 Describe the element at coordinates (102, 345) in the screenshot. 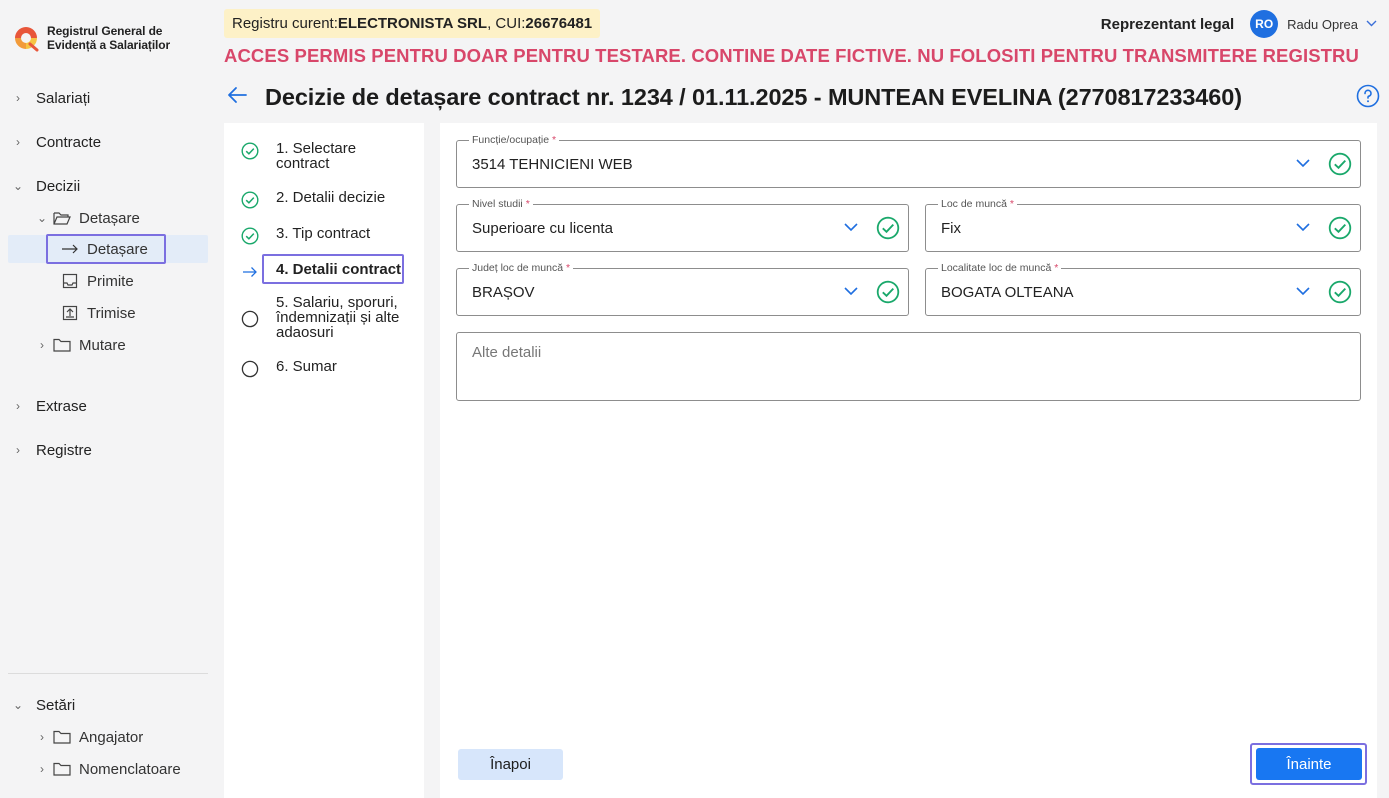

I see `sidebar-item-label: Mutare` at that location.